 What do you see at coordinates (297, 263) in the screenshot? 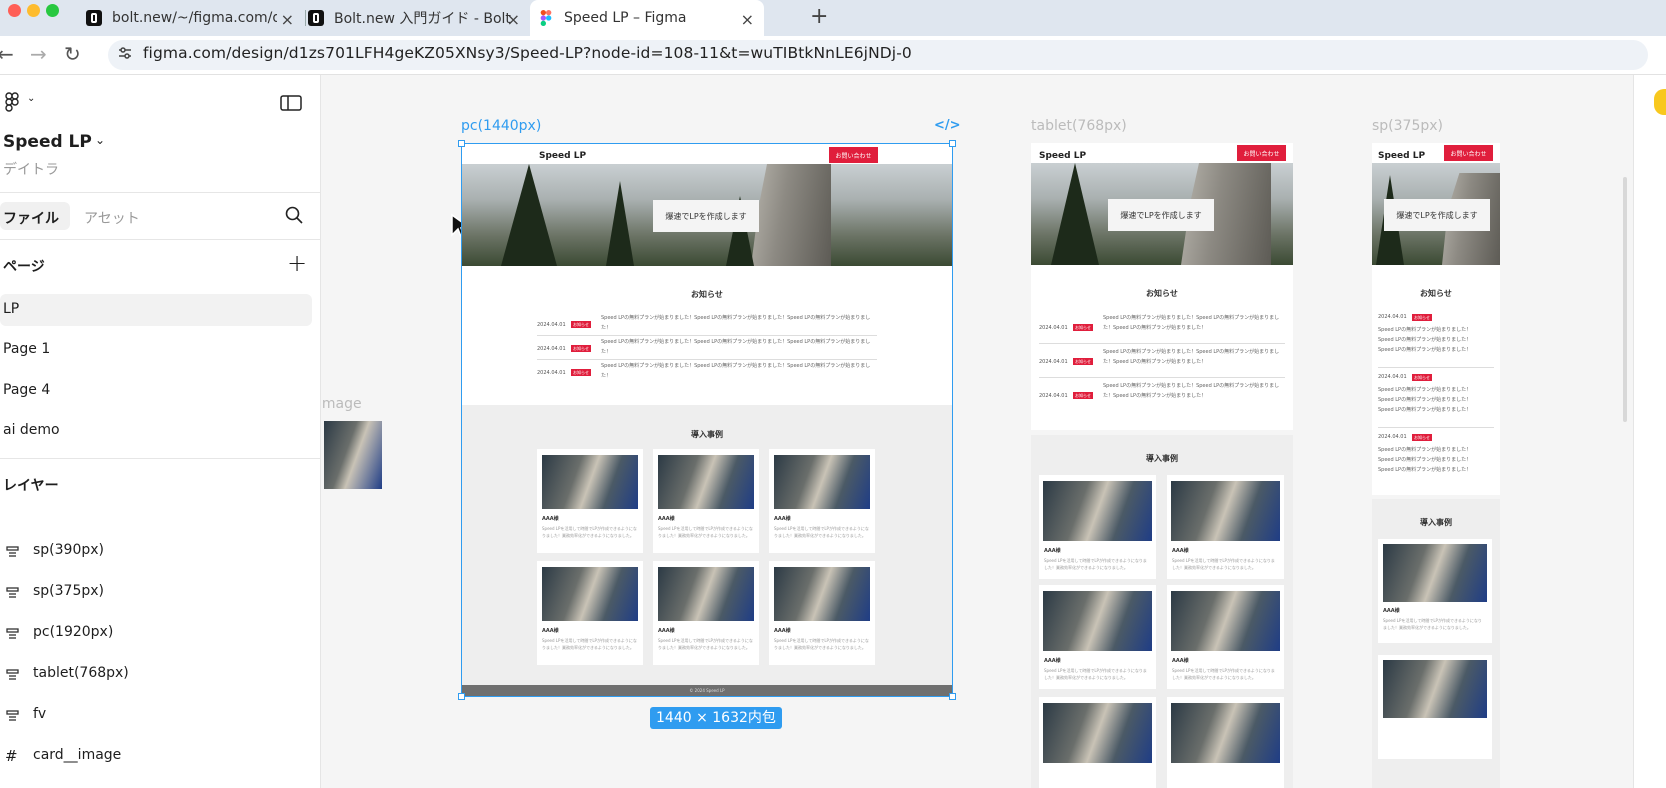
I see `add-page-icon: +` at bounding box center [297, 263].